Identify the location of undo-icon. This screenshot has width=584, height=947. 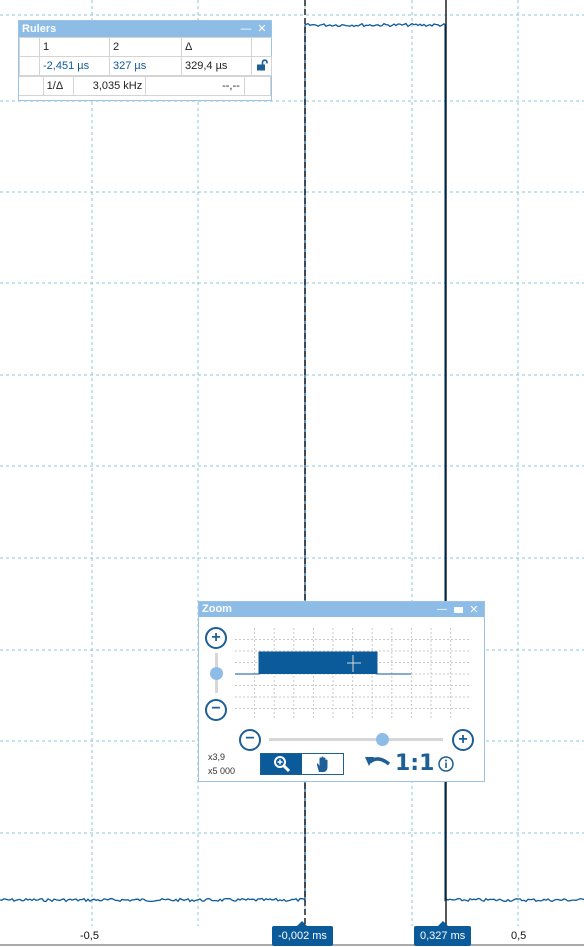
(378, 763).